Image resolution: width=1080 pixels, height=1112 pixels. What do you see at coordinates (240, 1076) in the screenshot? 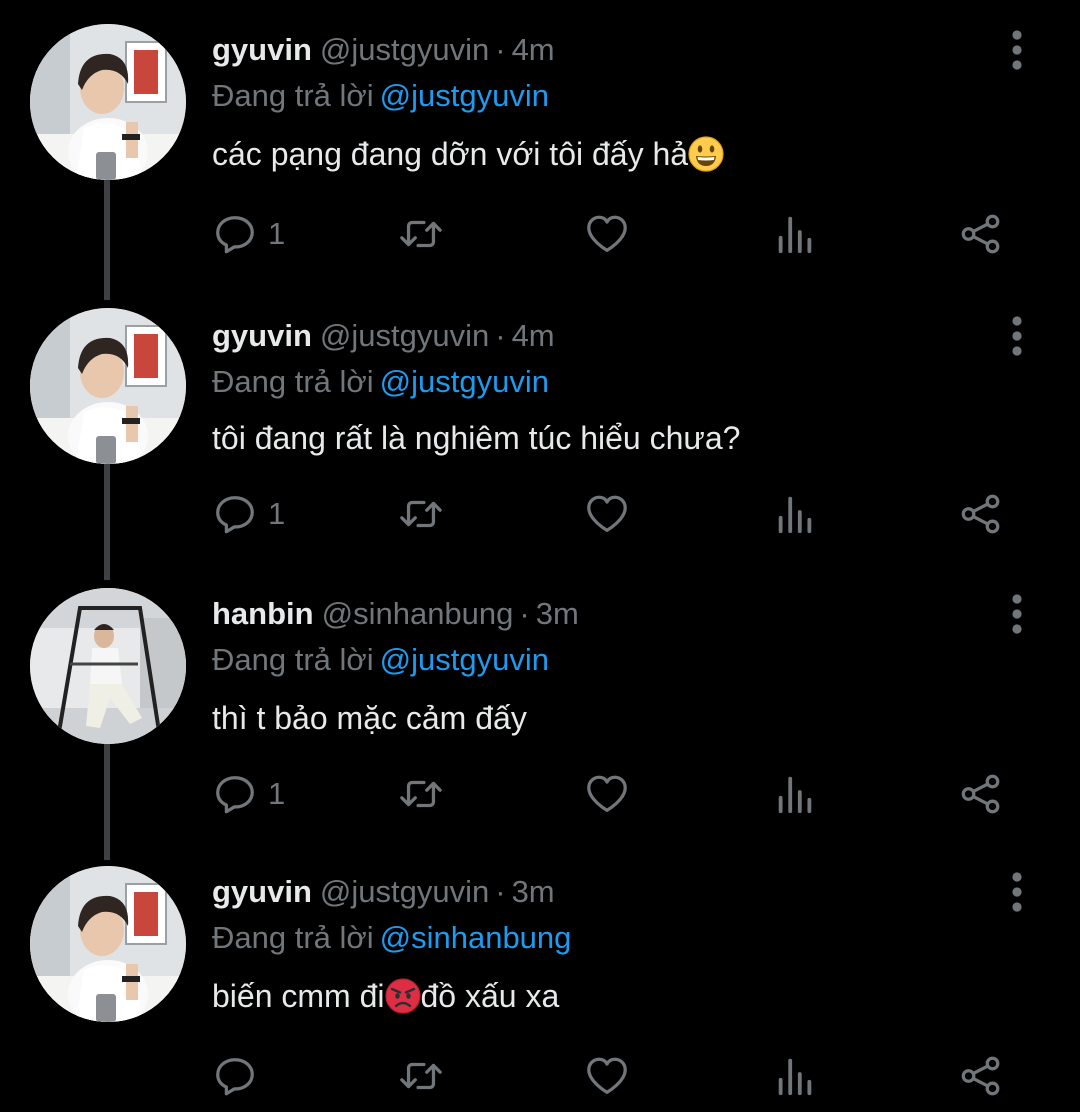
I see `reply-button` at bounding box center [240, 1076].